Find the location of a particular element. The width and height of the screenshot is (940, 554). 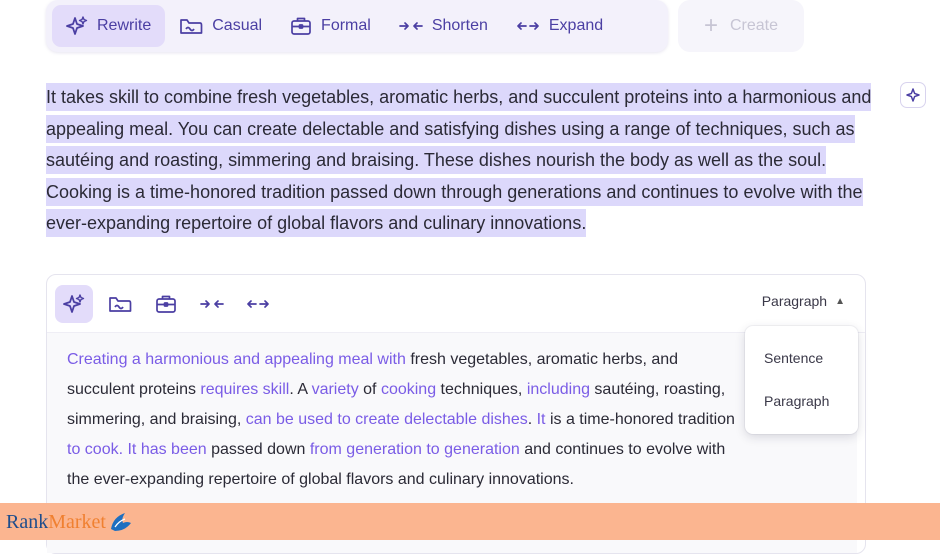

added-text-segment: It is located at coordinates (541, 419).